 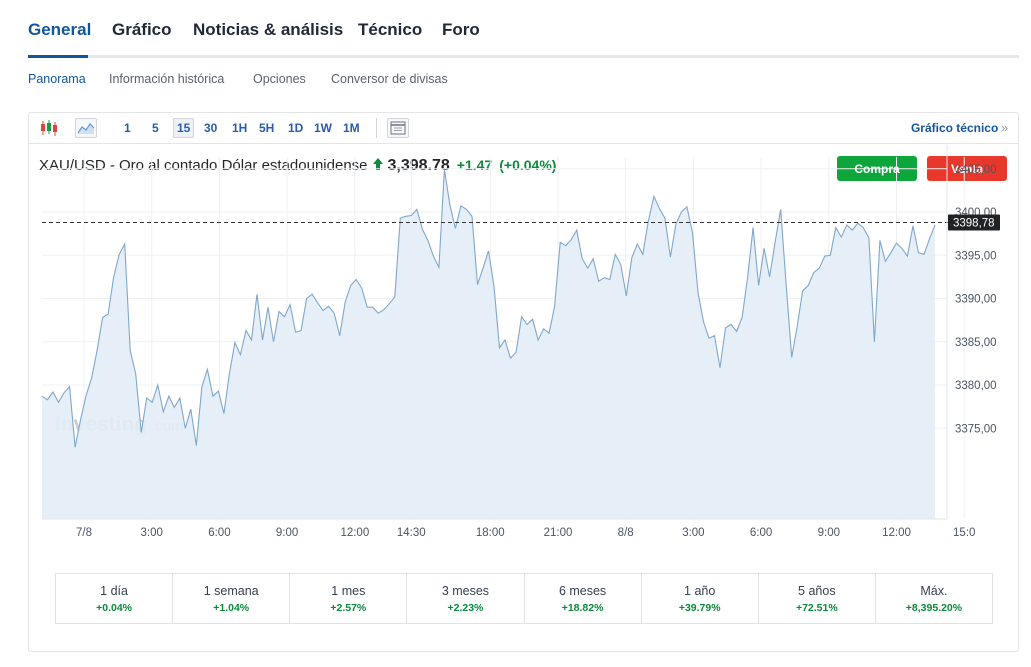 What do you see at coordinates (231, 591) in the screenshot?
I see `perf-label: 1 semana` at bounding box center [231, 591].